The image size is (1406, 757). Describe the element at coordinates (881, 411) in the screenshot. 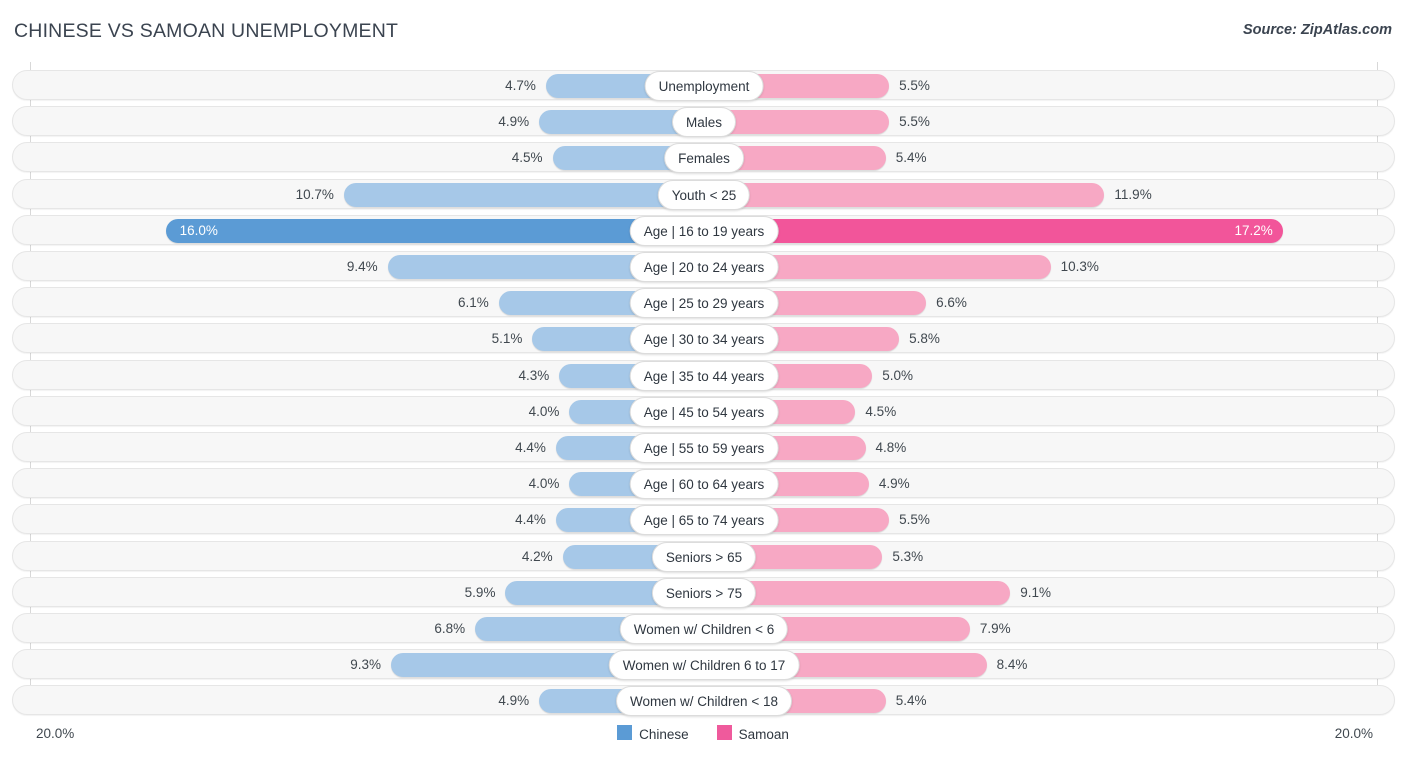

I see `value-label-samoan: 4.5%` at that location.